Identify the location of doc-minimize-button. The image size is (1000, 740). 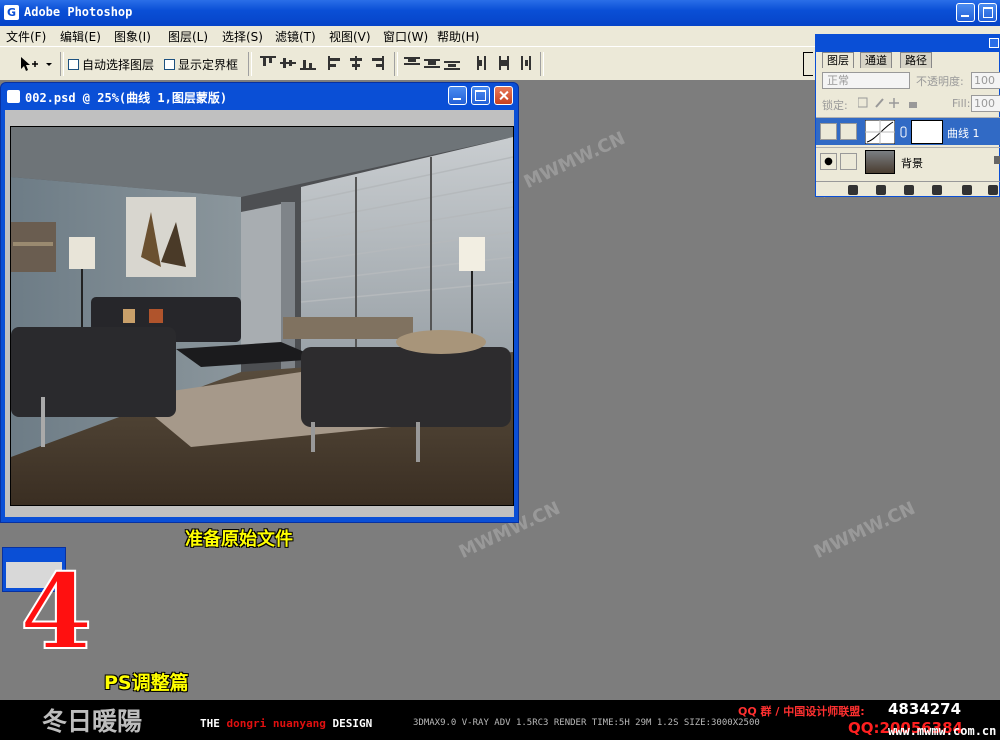
(457, 95).